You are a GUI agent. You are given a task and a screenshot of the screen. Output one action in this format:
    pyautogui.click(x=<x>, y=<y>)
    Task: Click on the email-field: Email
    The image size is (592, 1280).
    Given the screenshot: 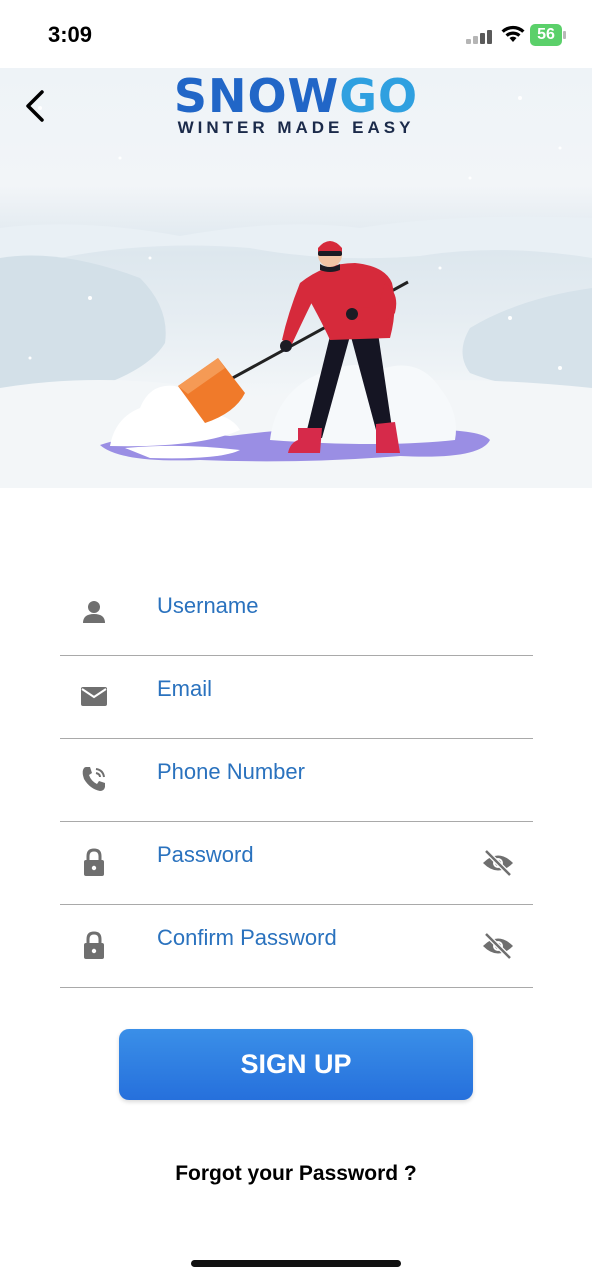 What is the action you would take?
    pyautogui.click(x=296, y=697)
    